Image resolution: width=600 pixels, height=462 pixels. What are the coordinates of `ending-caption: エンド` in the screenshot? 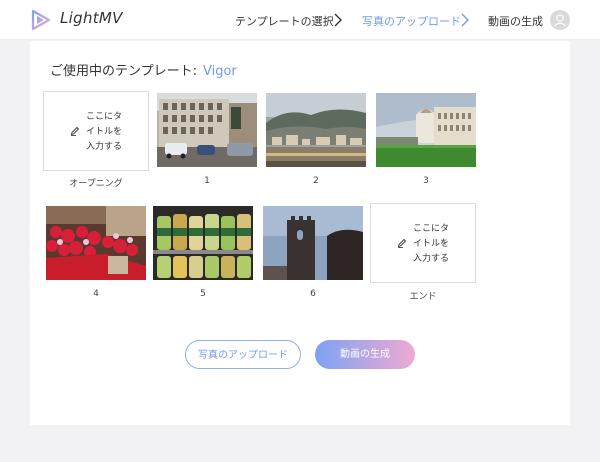 It's located at (423, 297).